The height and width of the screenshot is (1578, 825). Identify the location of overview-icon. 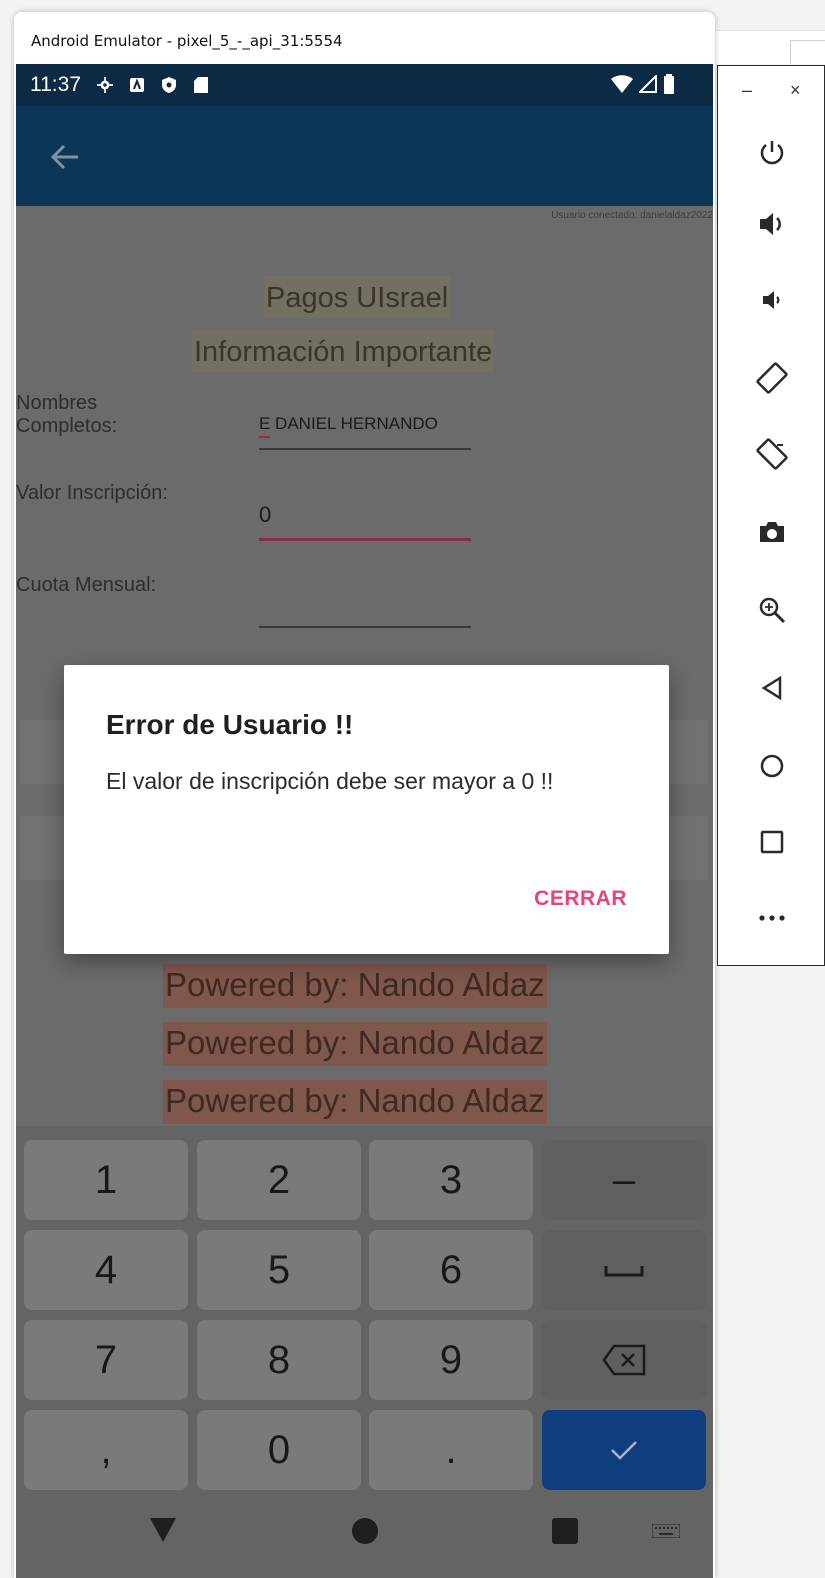
(772, 842).